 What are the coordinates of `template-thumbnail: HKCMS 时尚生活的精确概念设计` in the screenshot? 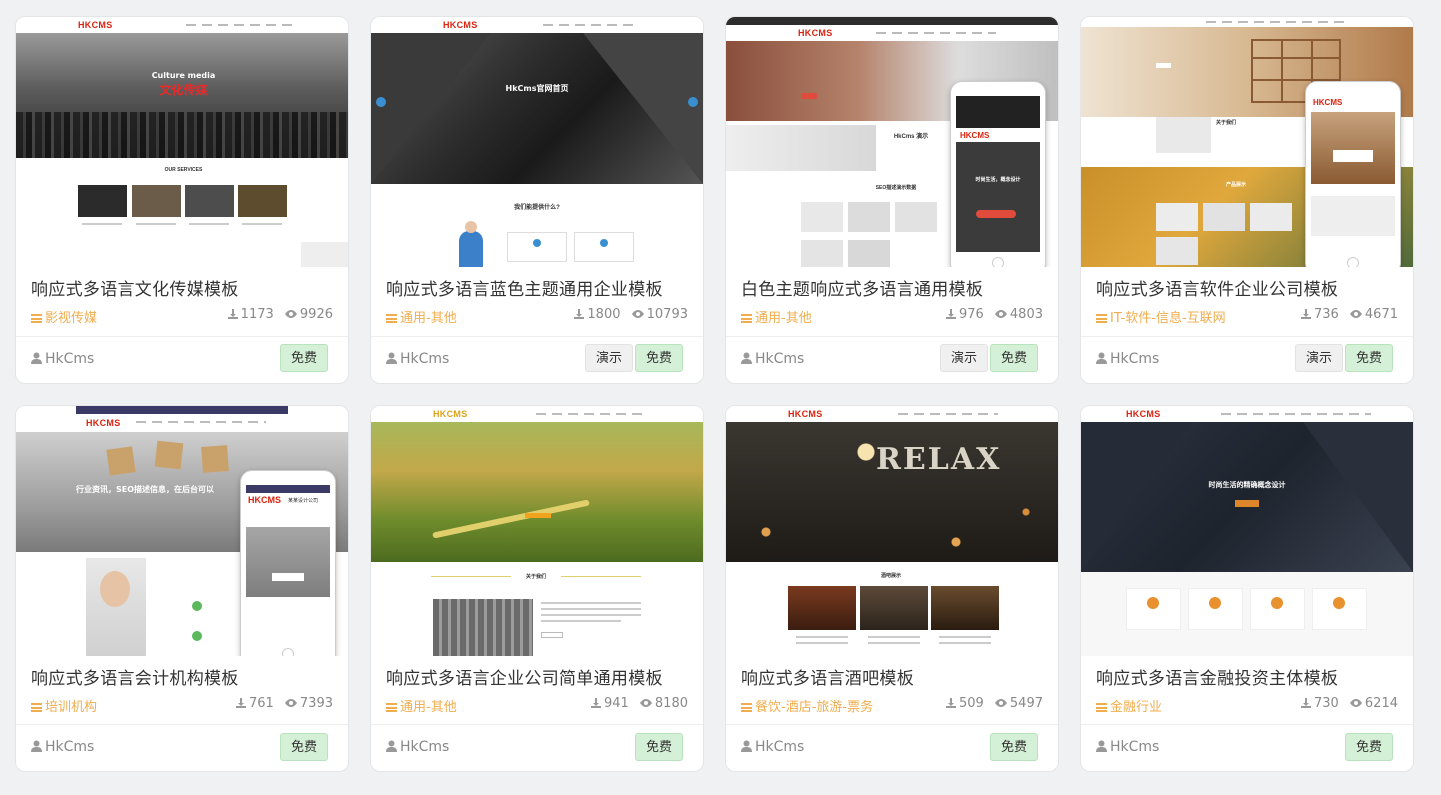 It's located at (1247, 531).